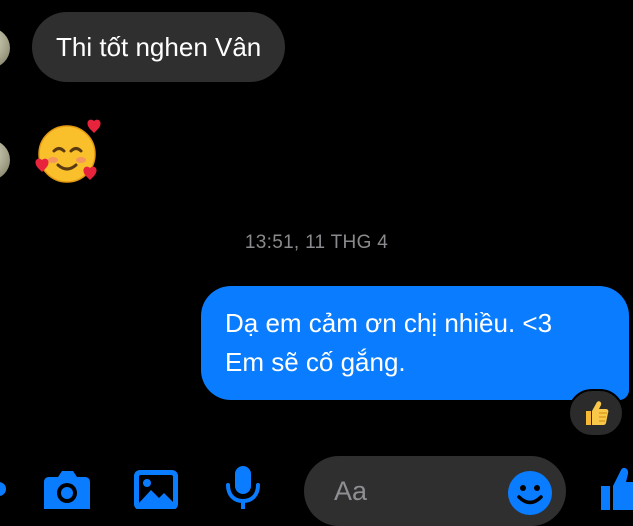  Describe the element at coordinates (389, 323) in the screenshot. I see `outgoing-message-line: Dạ em cảm ơn chị nhiều. <3` at that location.